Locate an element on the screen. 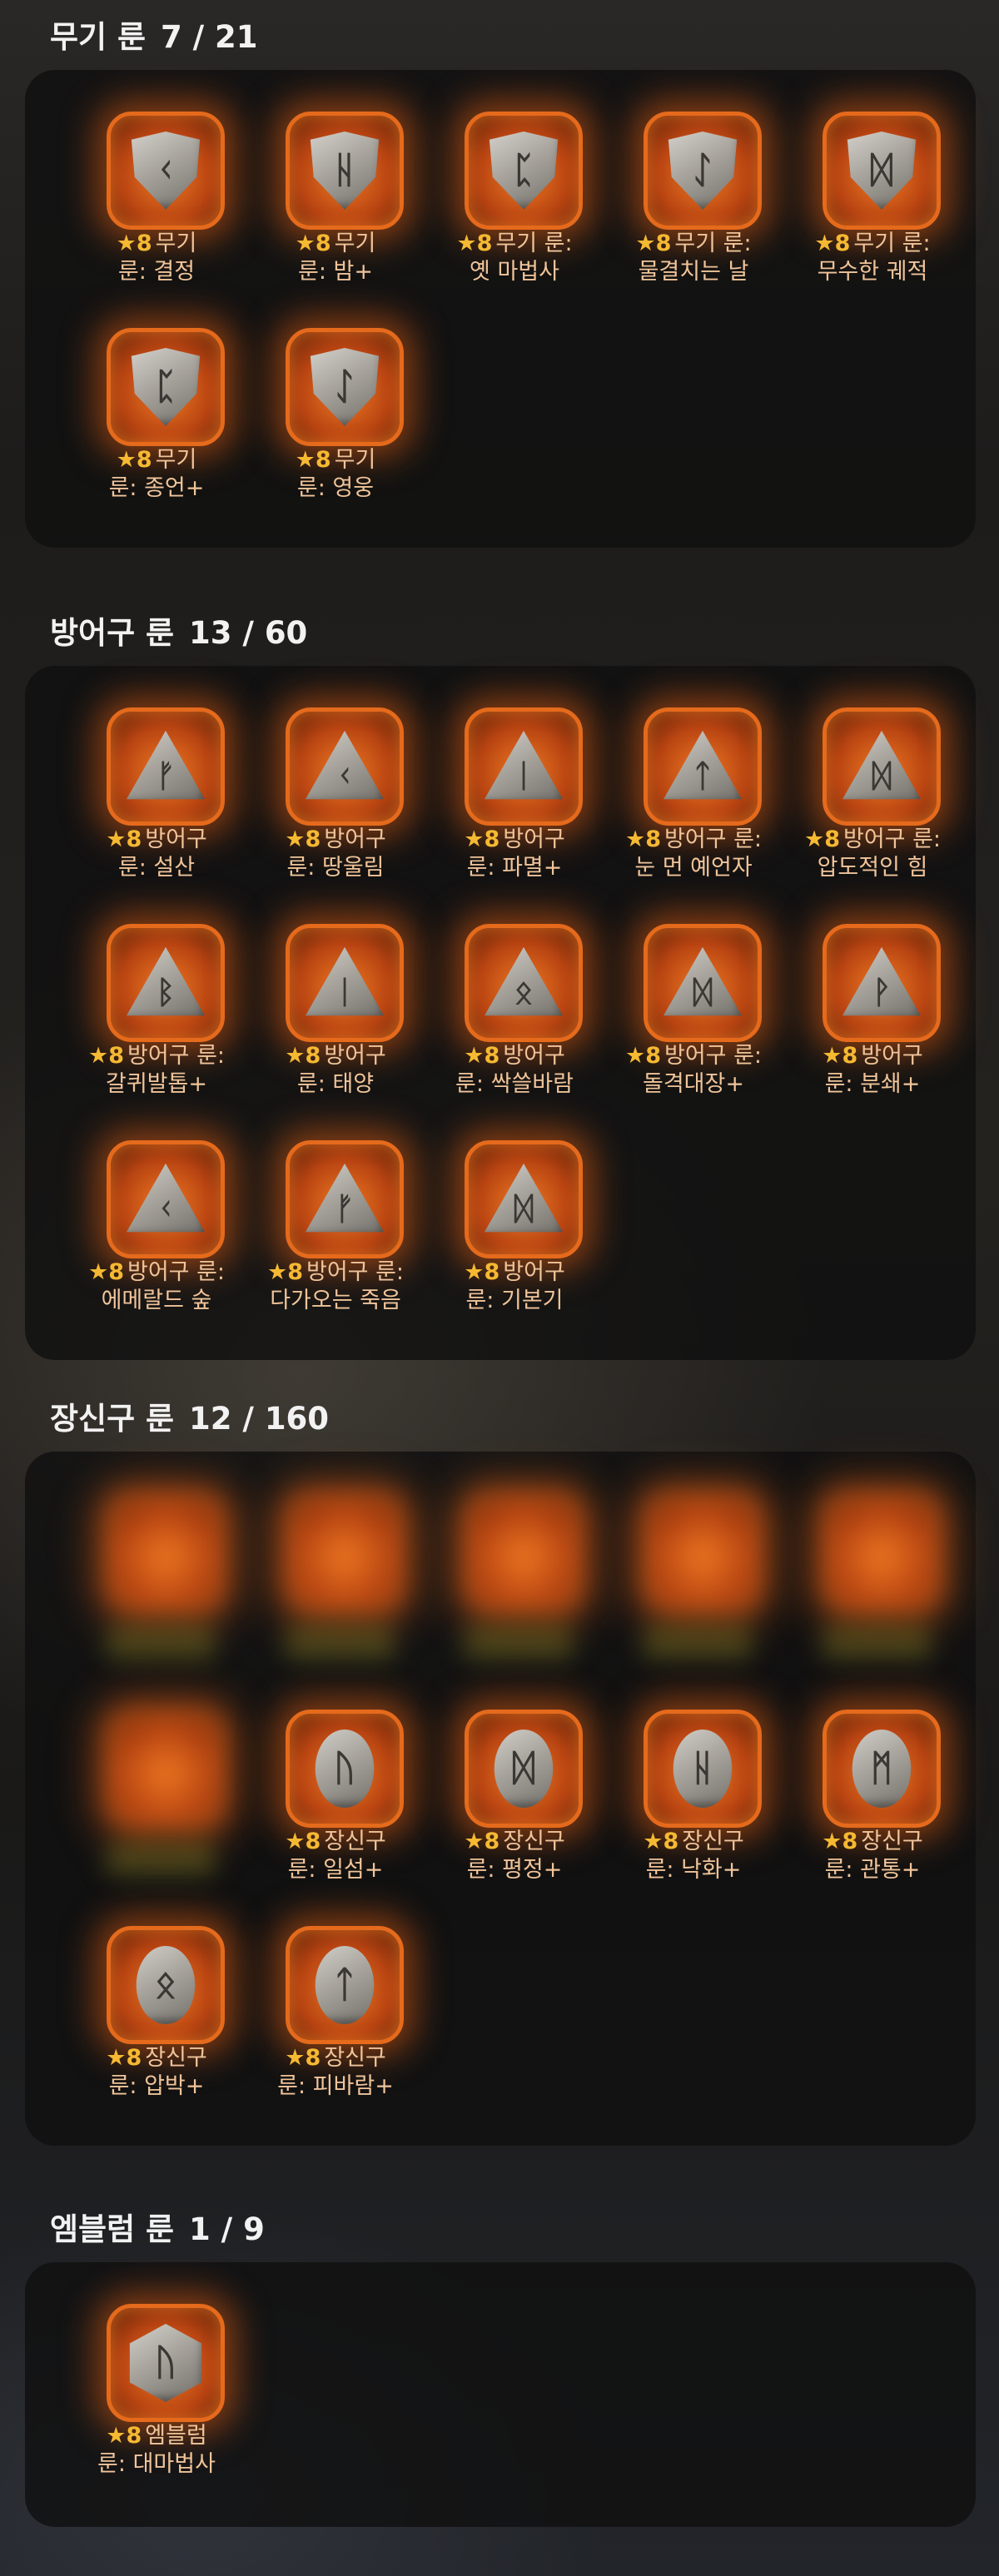 The width and height of the screenshot is (999, 2576). rune-icon-frame: ᛇ is located at coordinates (345, 387).